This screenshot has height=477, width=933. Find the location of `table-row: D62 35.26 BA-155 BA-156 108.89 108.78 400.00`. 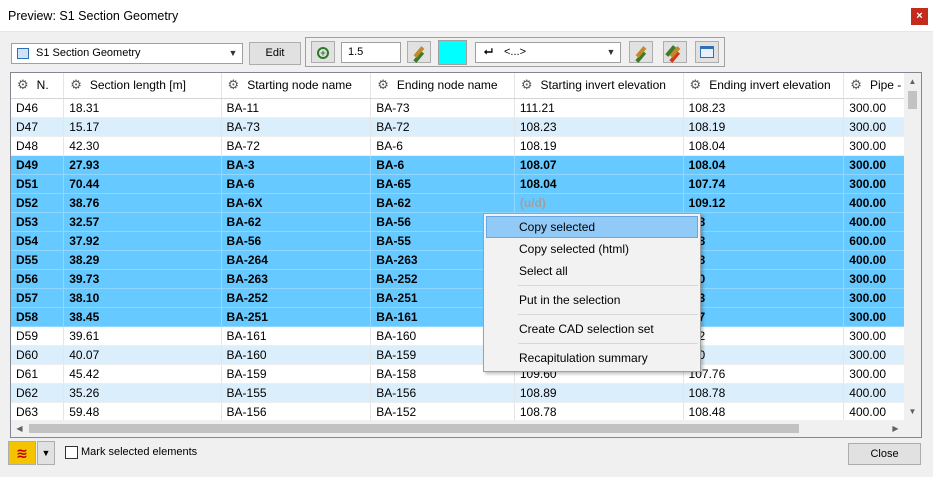

table-row: D62 35.26 BA-155 BA-156 108.89 108.78 400.00 is located at coordinates (466, 393).